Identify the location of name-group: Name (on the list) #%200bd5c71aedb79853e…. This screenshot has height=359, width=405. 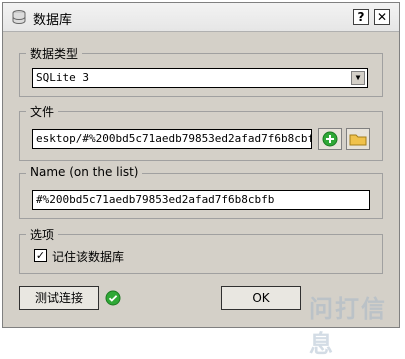
(201, 192).